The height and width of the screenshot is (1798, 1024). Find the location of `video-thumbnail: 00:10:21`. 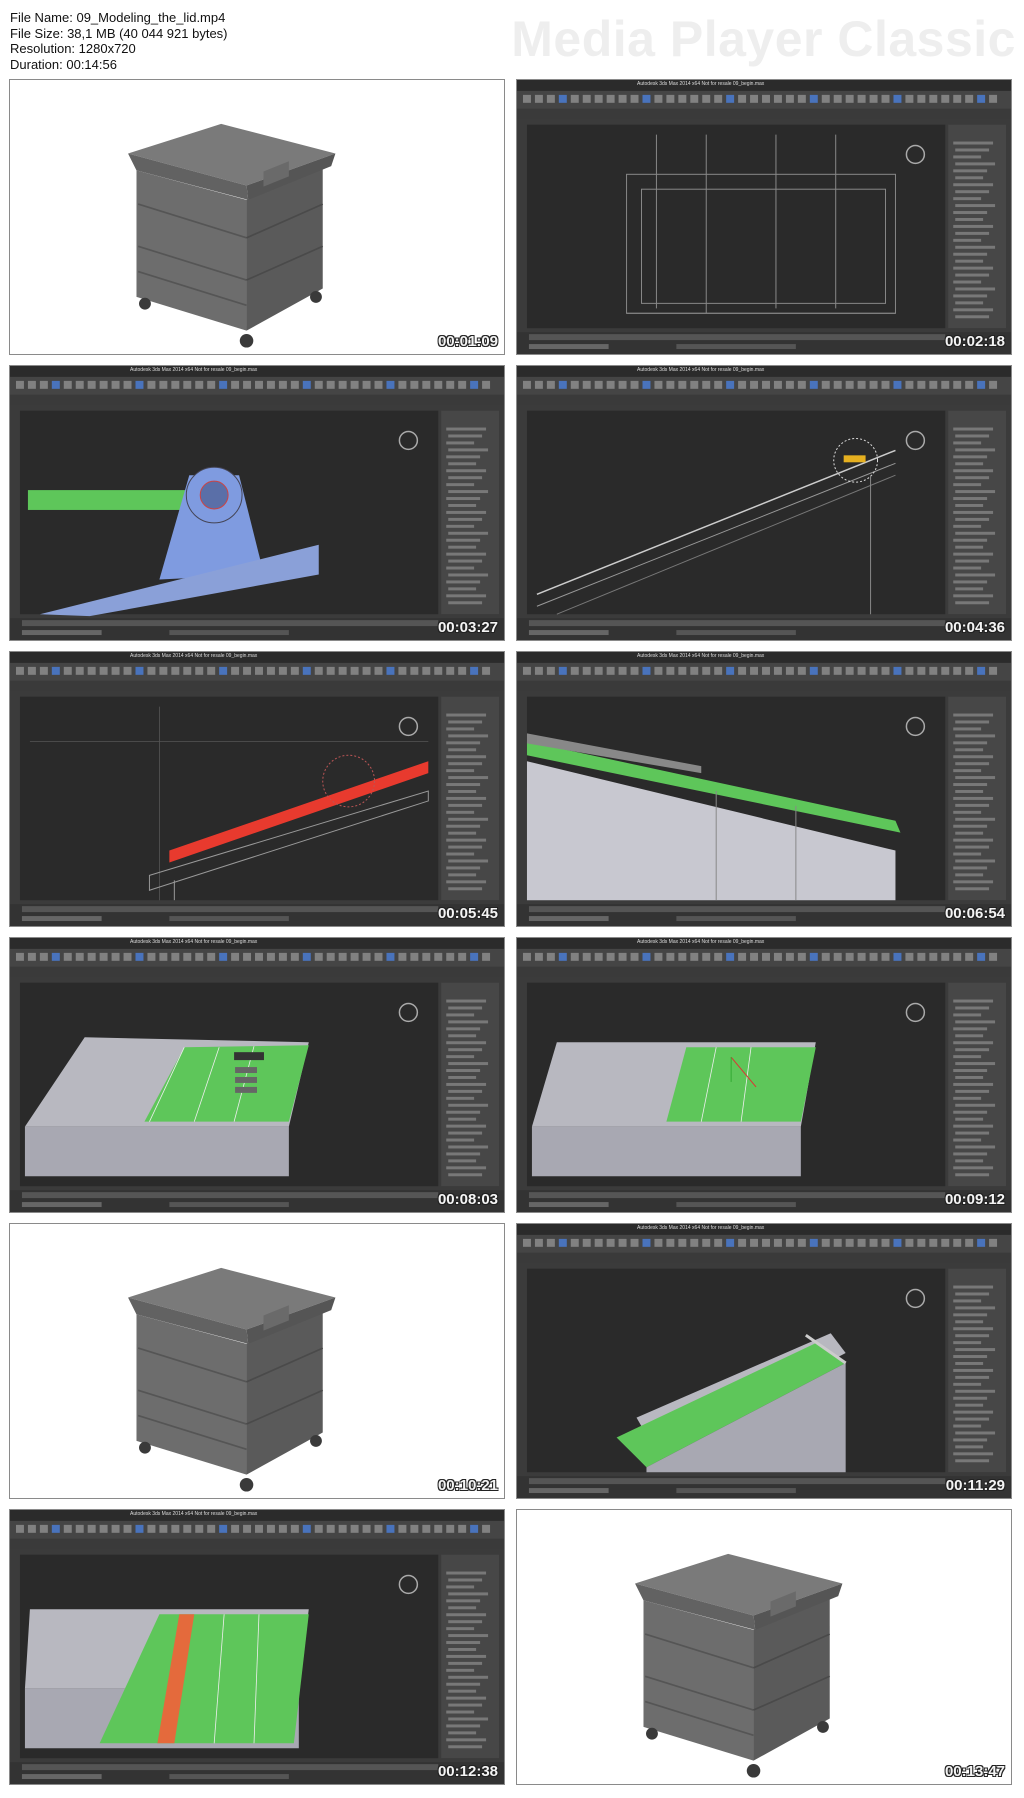

video-thumbnail: 00:10:21 is located at coordinates (257, 1361).